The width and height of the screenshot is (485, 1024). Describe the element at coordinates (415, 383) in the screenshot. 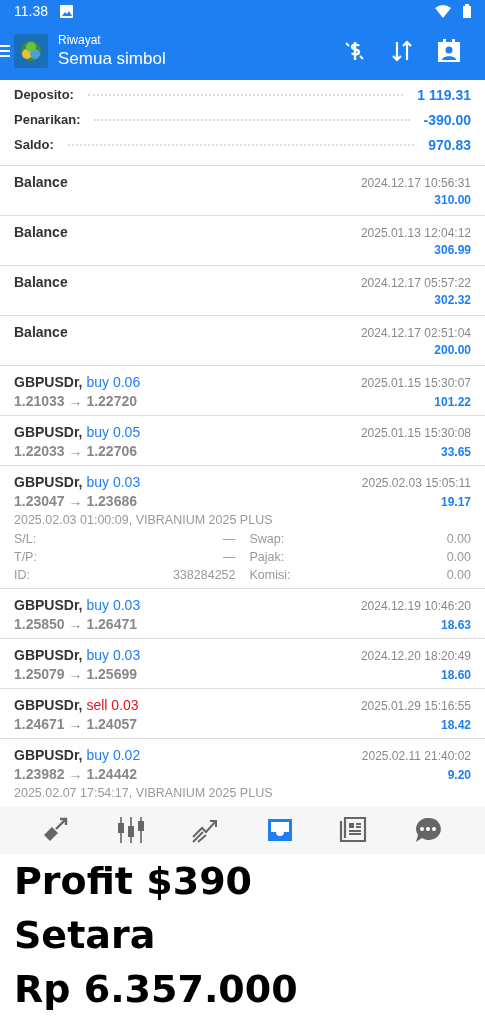

I see `deal-time: 2025.01.15 15:30:07` at that location.